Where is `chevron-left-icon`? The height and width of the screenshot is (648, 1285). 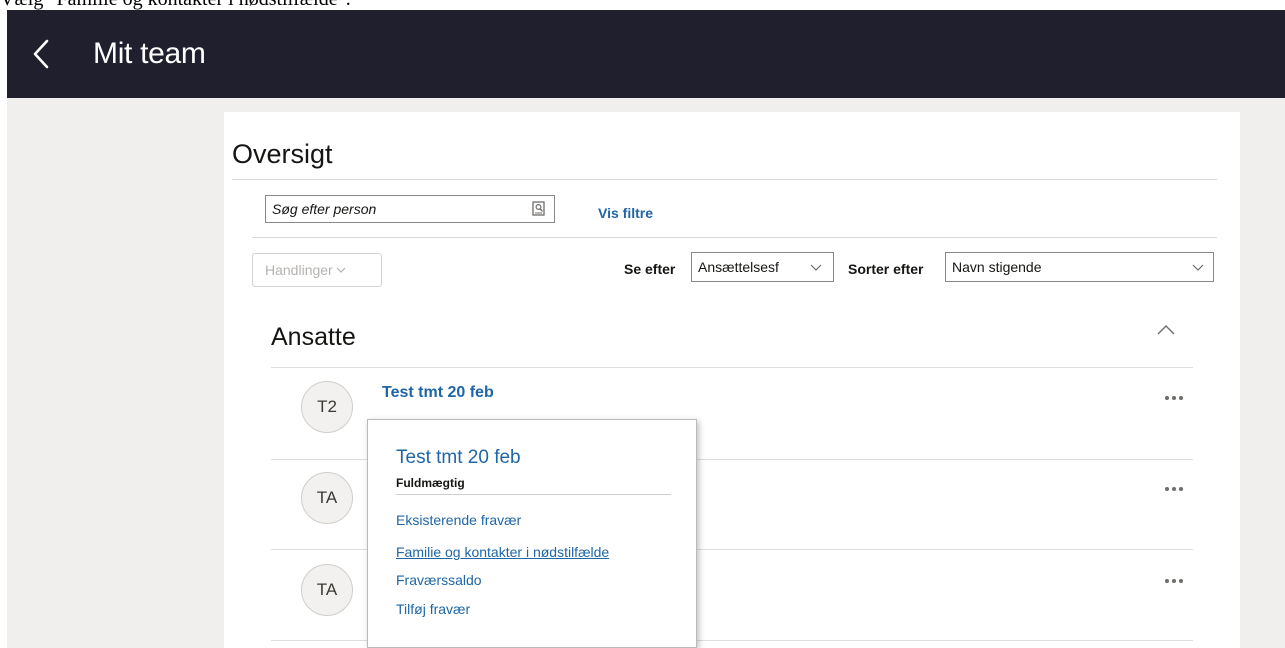
chevron-left-icon is located at coordinates (41, 54).